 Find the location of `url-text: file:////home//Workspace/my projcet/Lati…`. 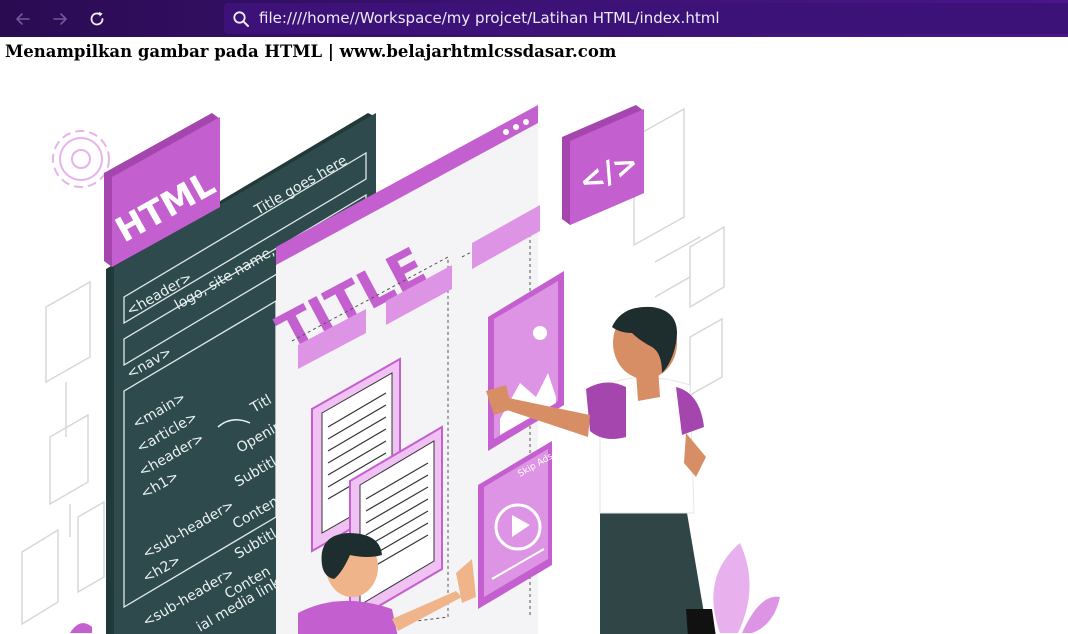

url-text: file:////home//Workspace/my projcet/Lati… is located at coordinates (489, 18).